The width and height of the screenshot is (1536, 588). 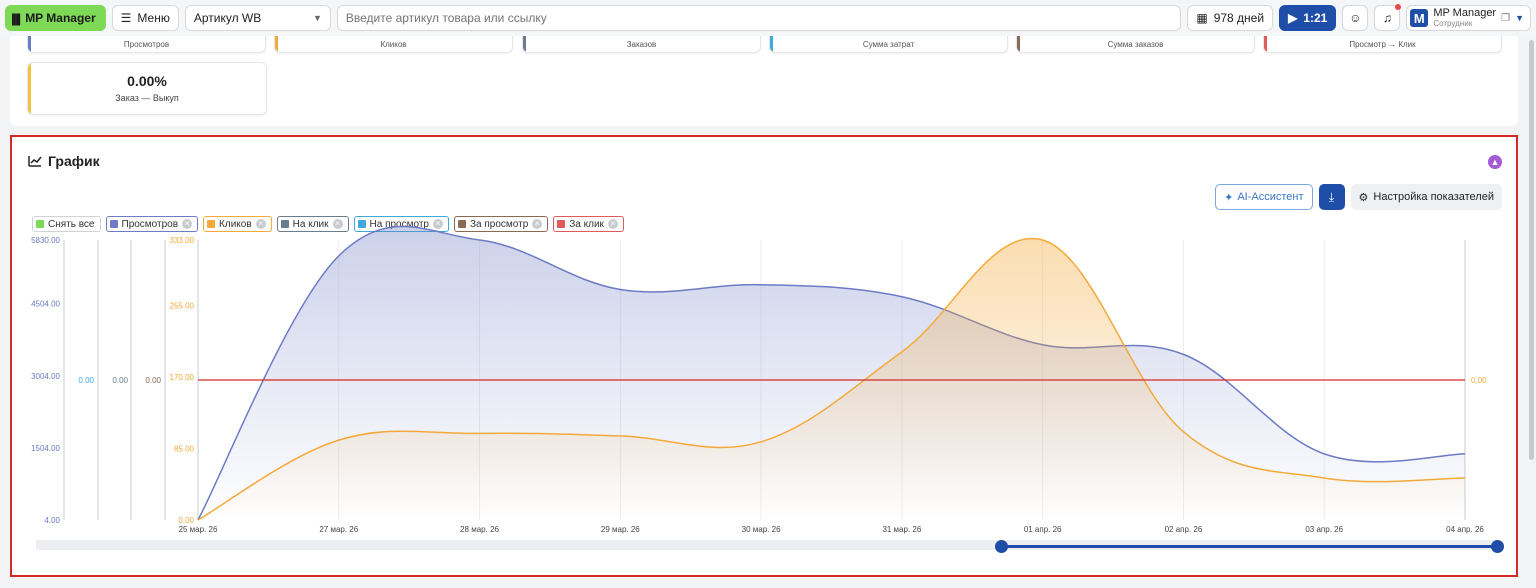 What do you see at coordinates (45, 240) in the screenshot?
I see `axis-tick-label: 5830.00` at bounding box center [45, 240].